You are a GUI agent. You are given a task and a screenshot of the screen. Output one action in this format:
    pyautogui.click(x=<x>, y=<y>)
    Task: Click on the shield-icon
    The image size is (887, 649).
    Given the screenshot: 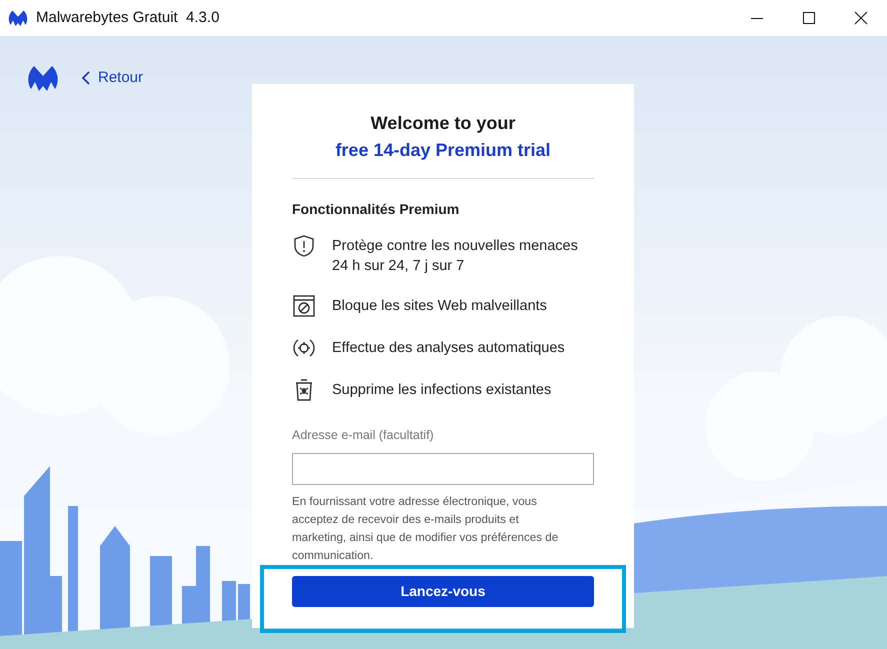 What is the action you would take?
    pyautogui.click(x=304, y=246)
    